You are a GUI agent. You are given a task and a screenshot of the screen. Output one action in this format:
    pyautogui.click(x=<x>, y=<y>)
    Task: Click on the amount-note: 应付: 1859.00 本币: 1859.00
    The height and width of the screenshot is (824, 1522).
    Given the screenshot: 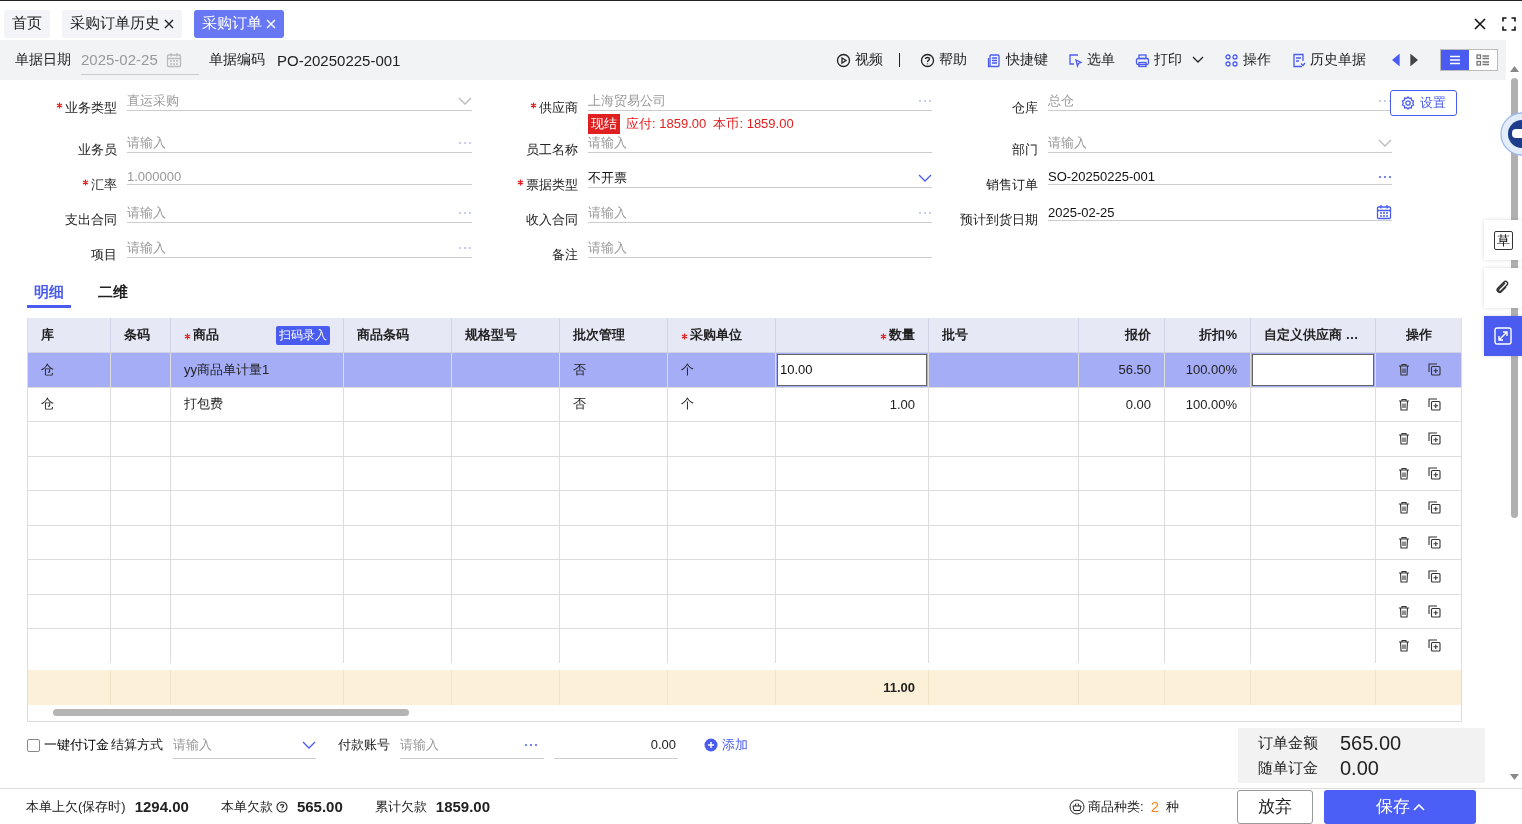 What is the action you would take?
    pyautogui.click(x=710, y=124)
    